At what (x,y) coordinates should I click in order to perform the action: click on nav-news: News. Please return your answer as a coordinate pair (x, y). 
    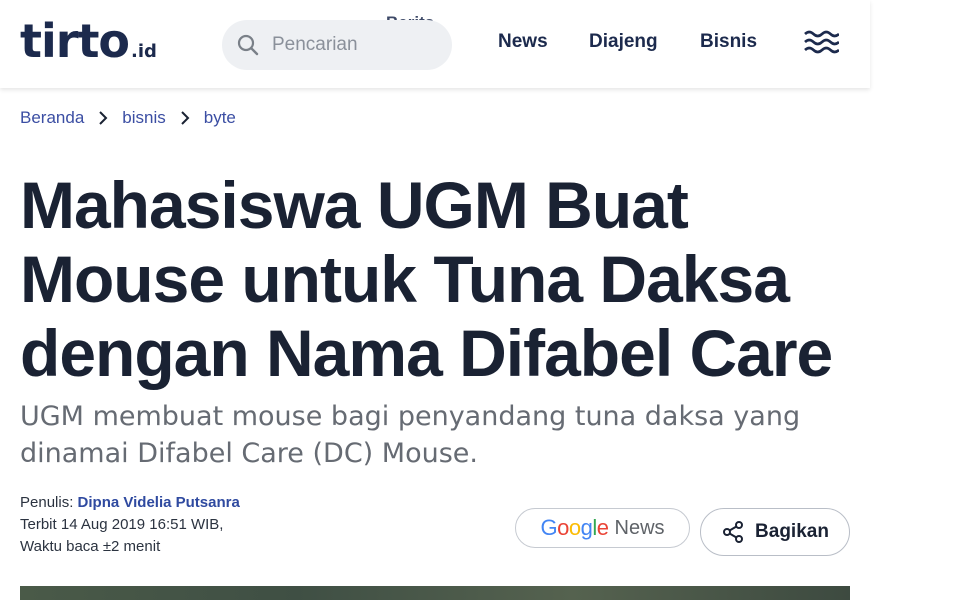
    Looking at the image, I should click on (523, 42).